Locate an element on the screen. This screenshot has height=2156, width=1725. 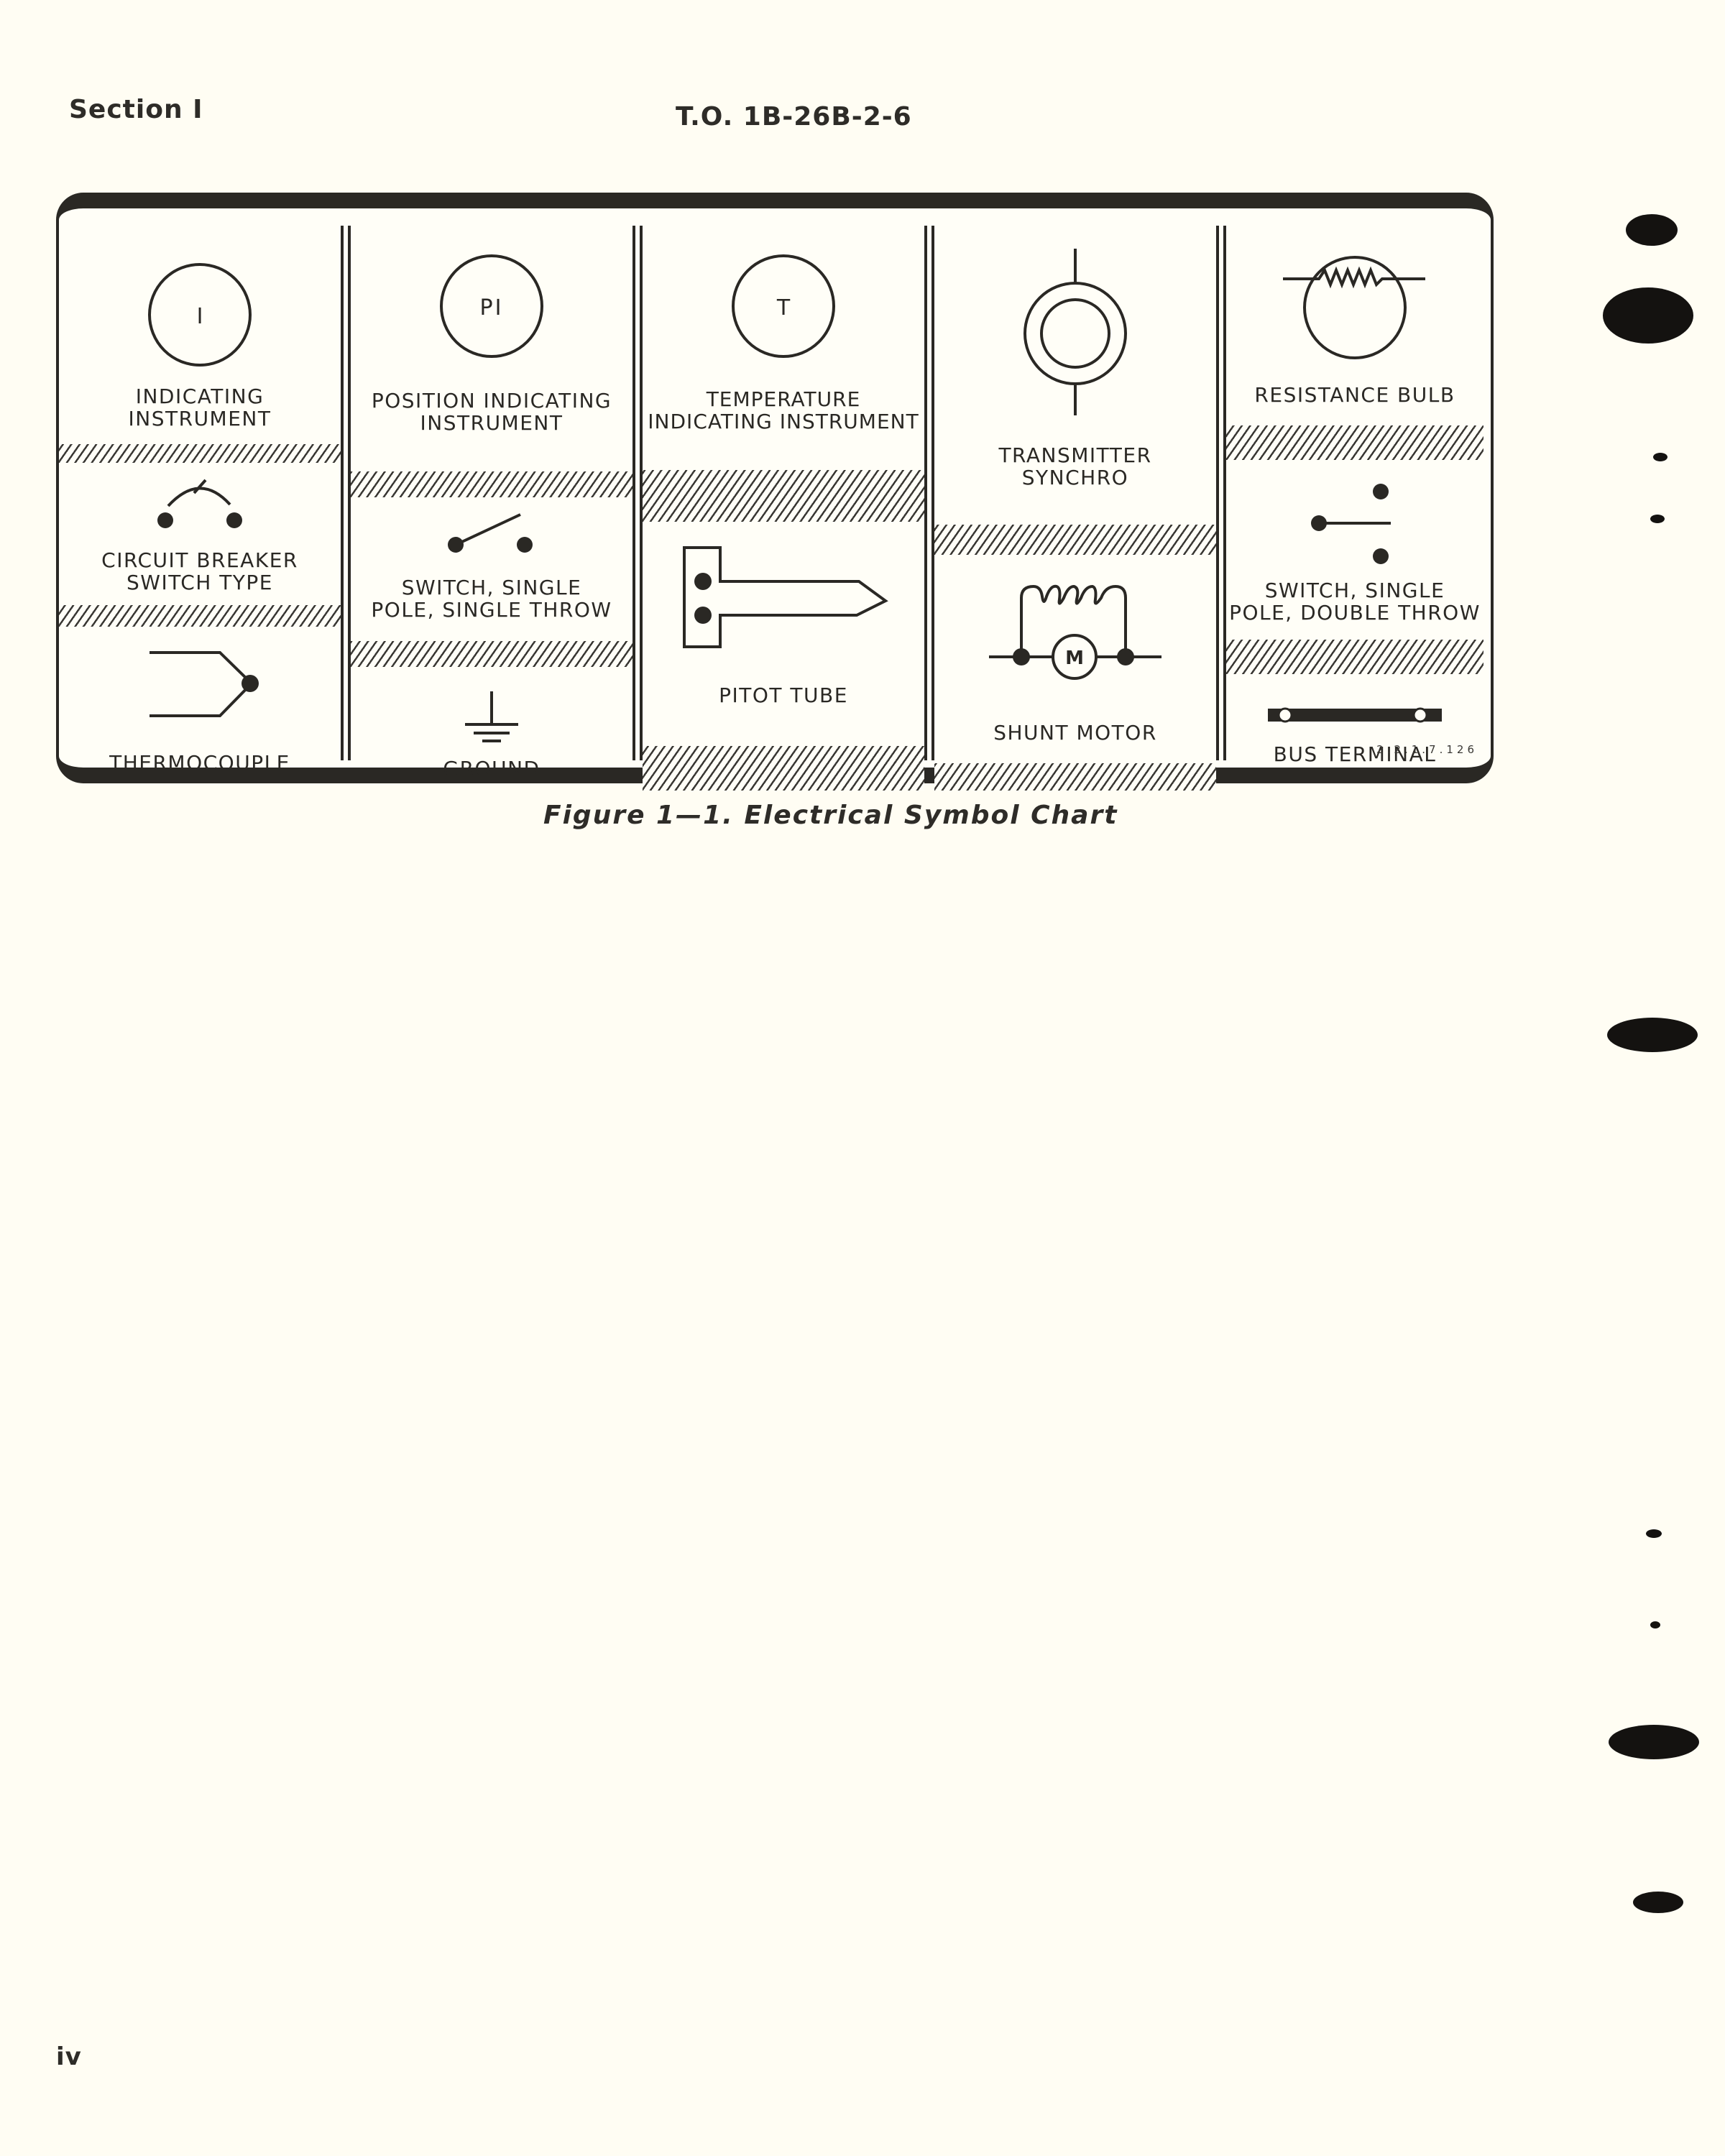
cell-thermocouple: THERMOCOUPLE is located at coordinates (200, 708).